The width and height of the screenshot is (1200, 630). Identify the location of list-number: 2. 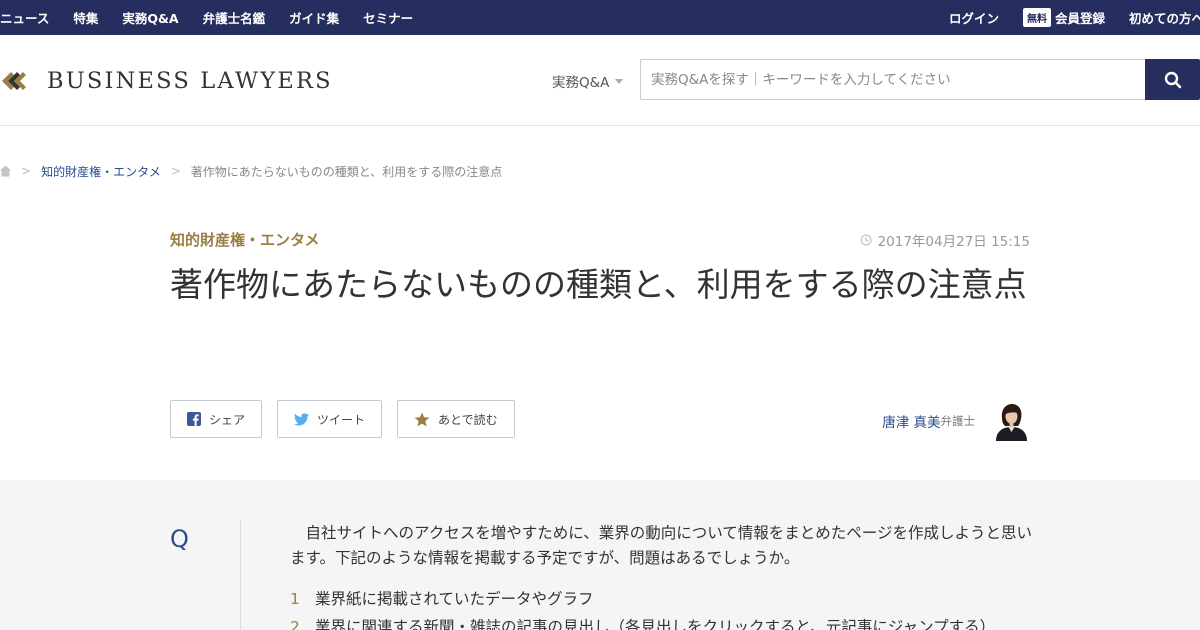
(295, 624).